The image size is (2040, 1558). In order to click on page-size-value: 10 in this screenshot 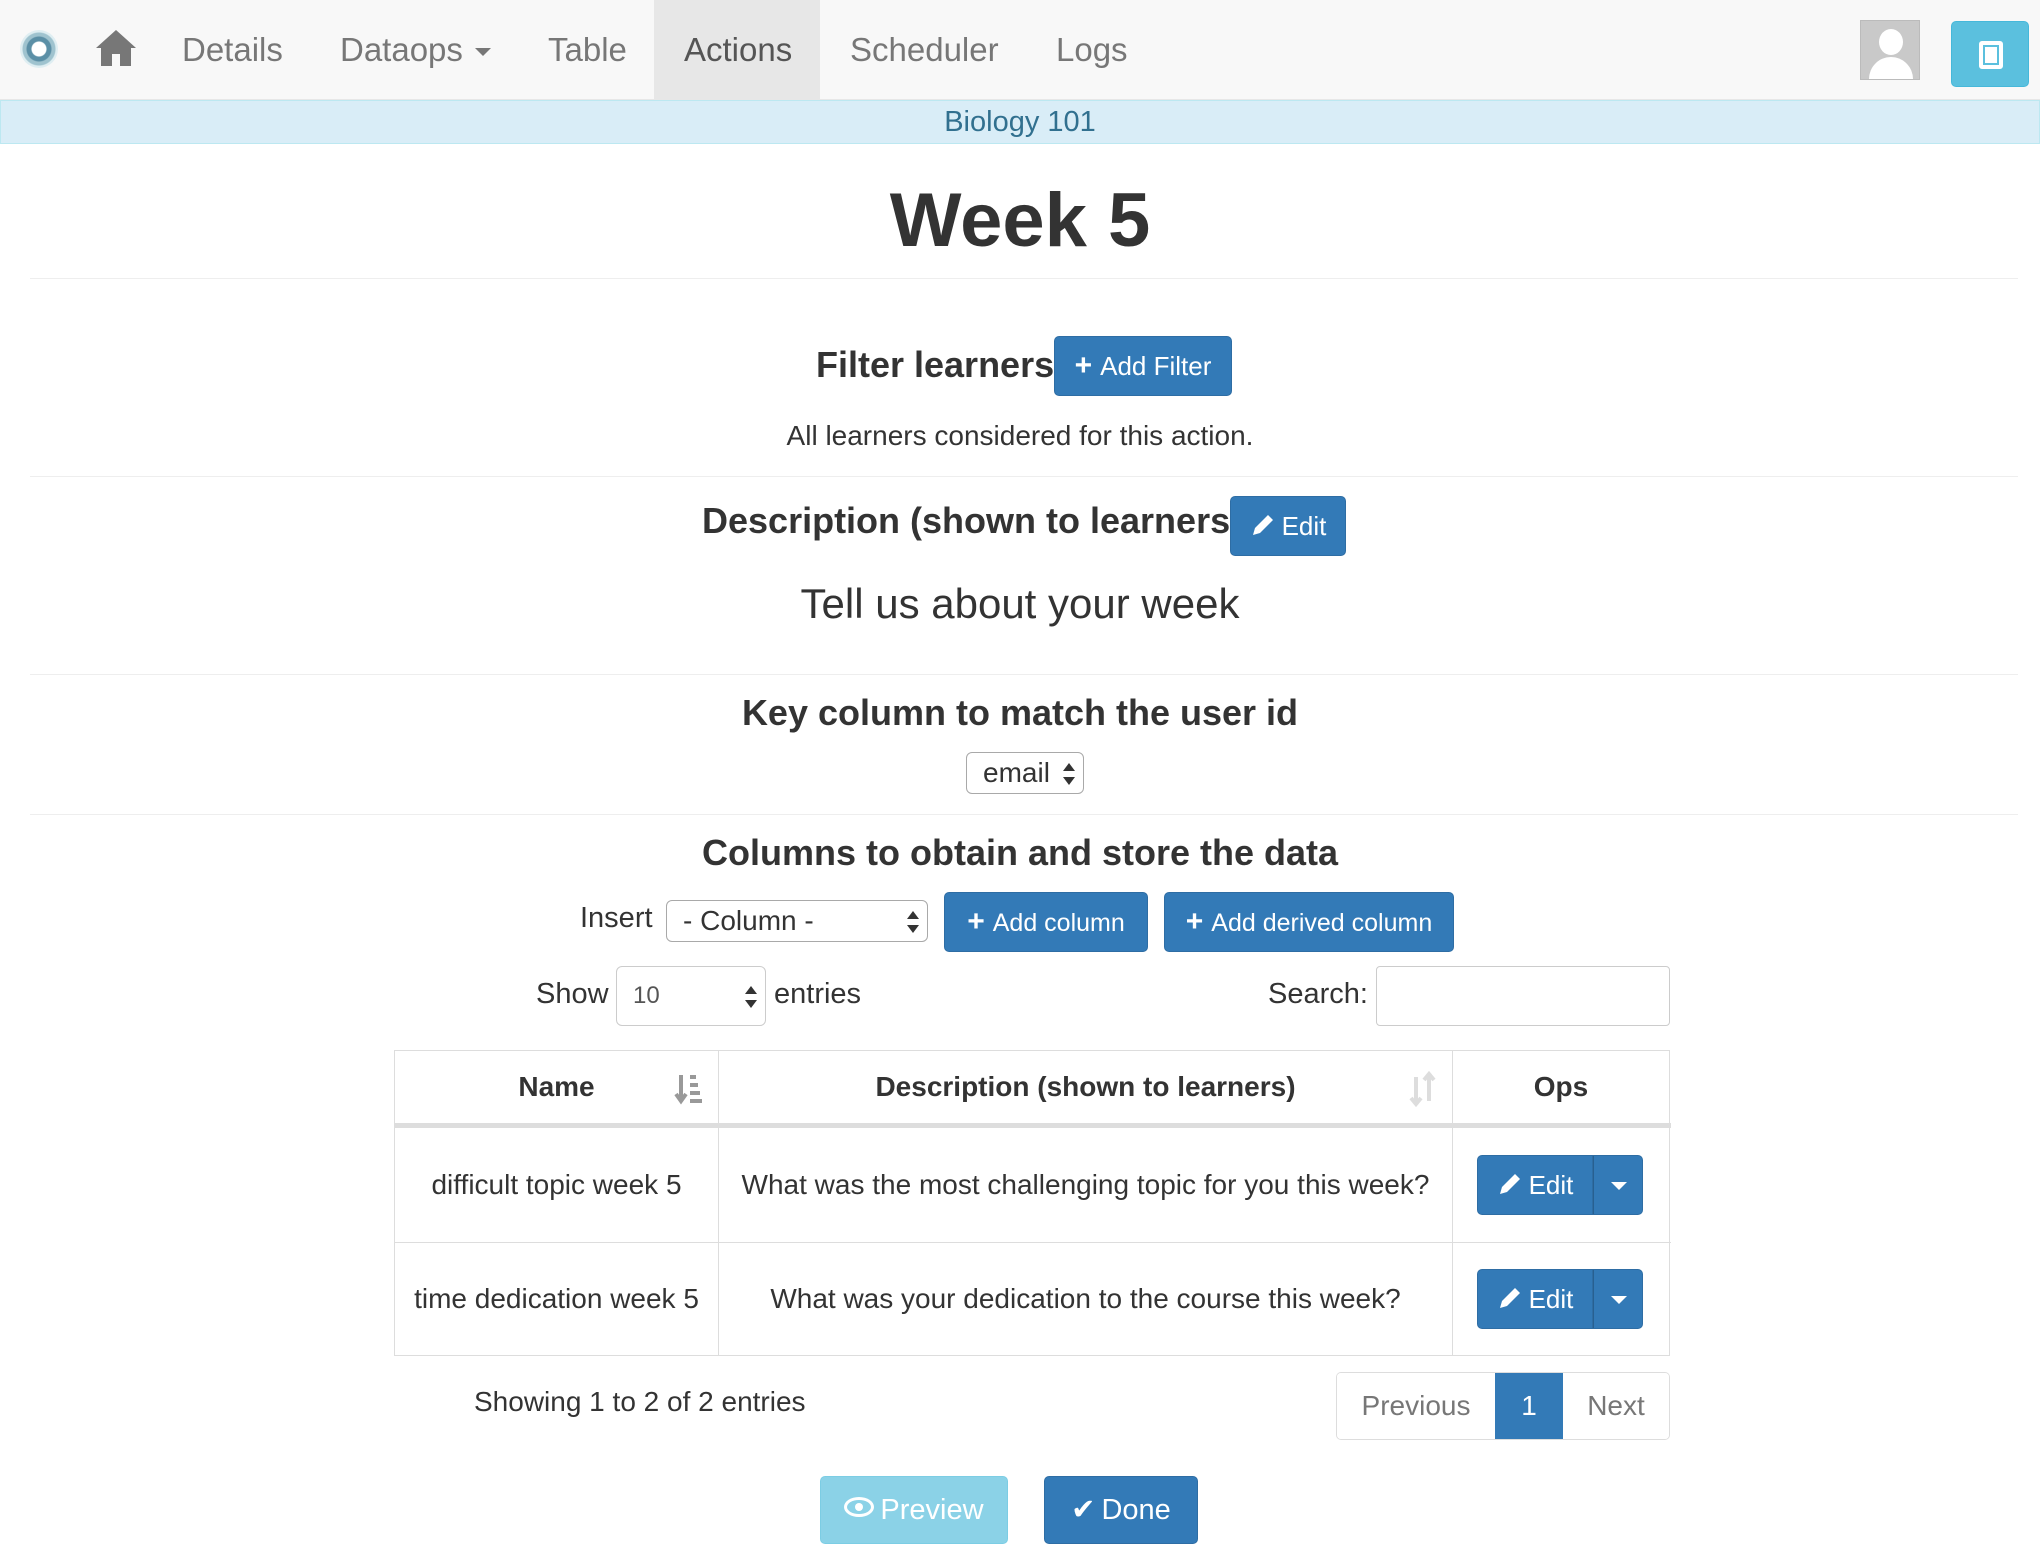, I will do `click(646, 995)`.